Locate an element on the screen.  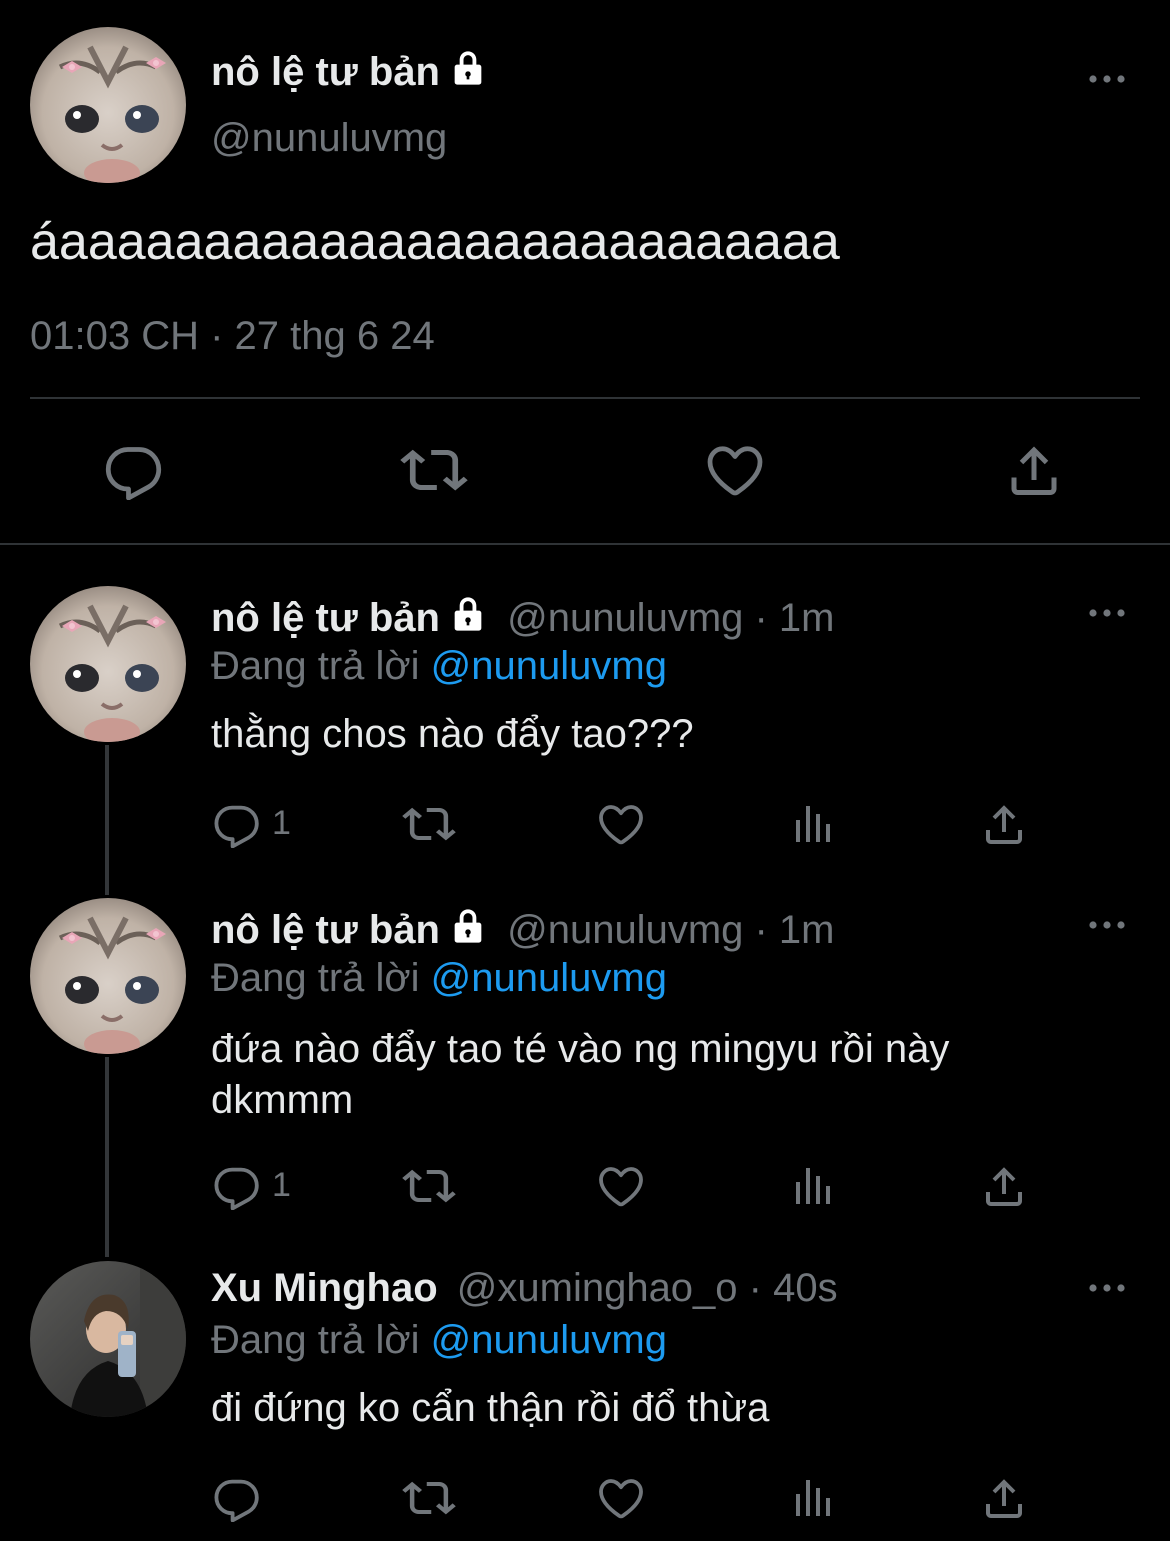
reply-handle-time: @xuminghao_o · 40s is located at coordinates (647, 1288).